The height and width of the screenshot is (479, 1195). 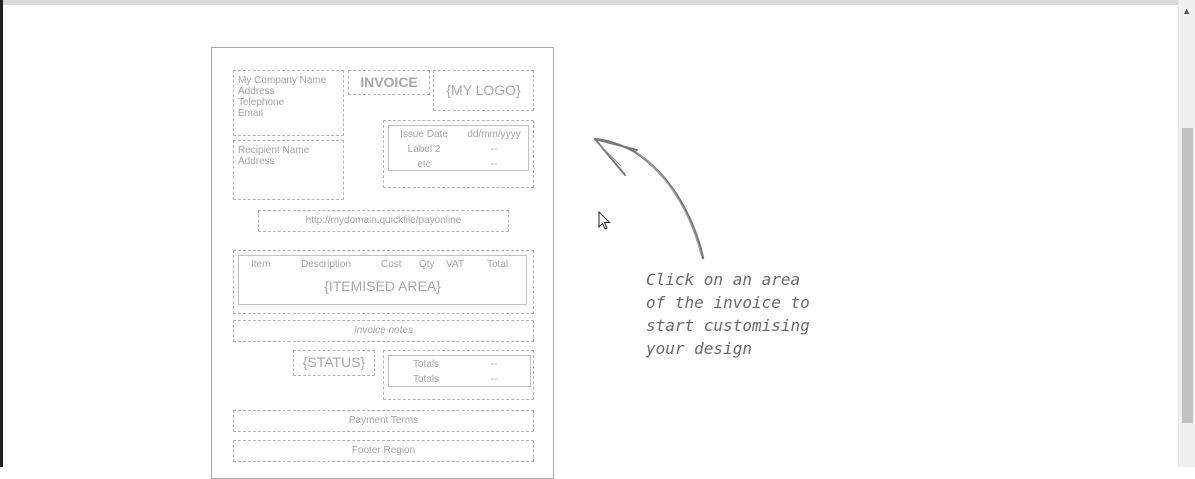 I want to click on detail-label-1: Issue Date, so click(x=424, y=134).